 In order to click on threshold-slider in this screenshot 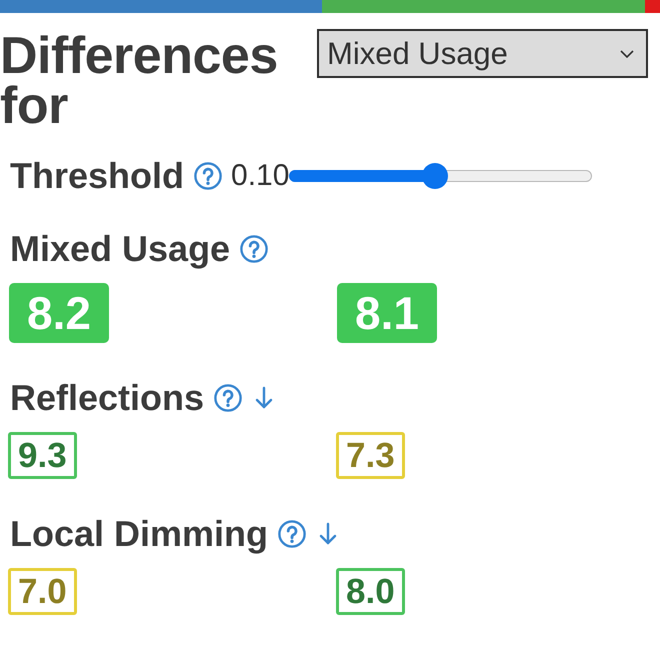, I will do `click(440, 176)`.